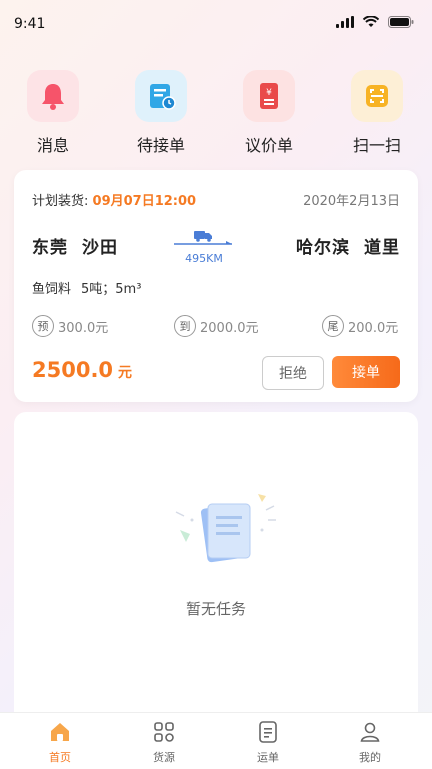 The image size is (432, 769). I want to click on cargo-name: 鱼饲料, so click(52, 289).